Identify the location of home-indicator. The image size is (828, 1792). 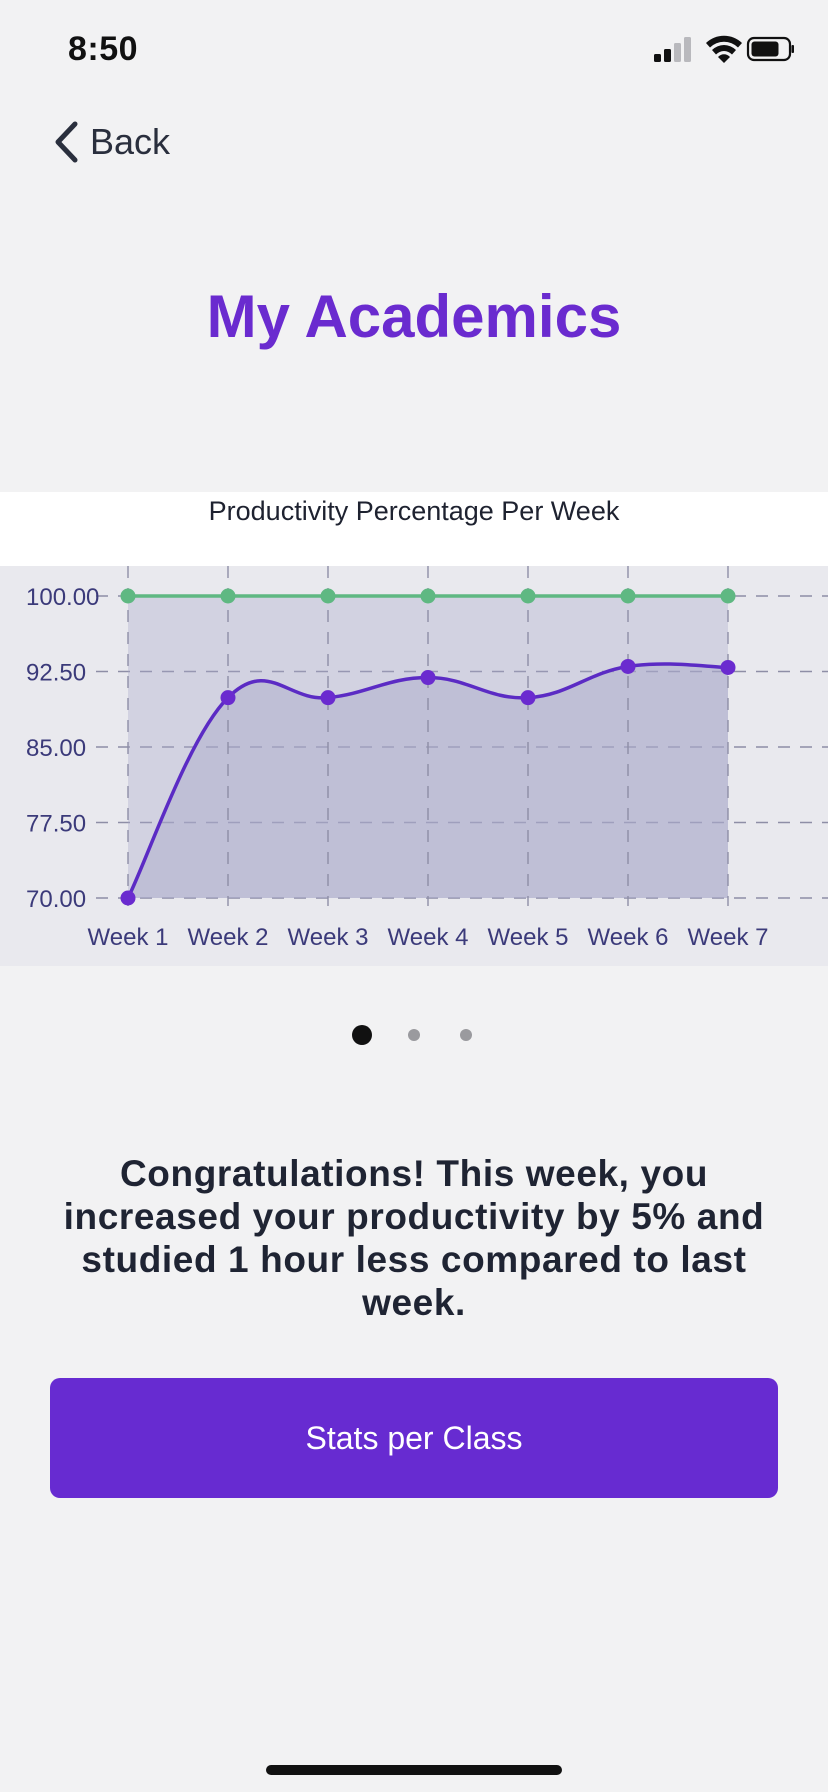
(414, 1770).